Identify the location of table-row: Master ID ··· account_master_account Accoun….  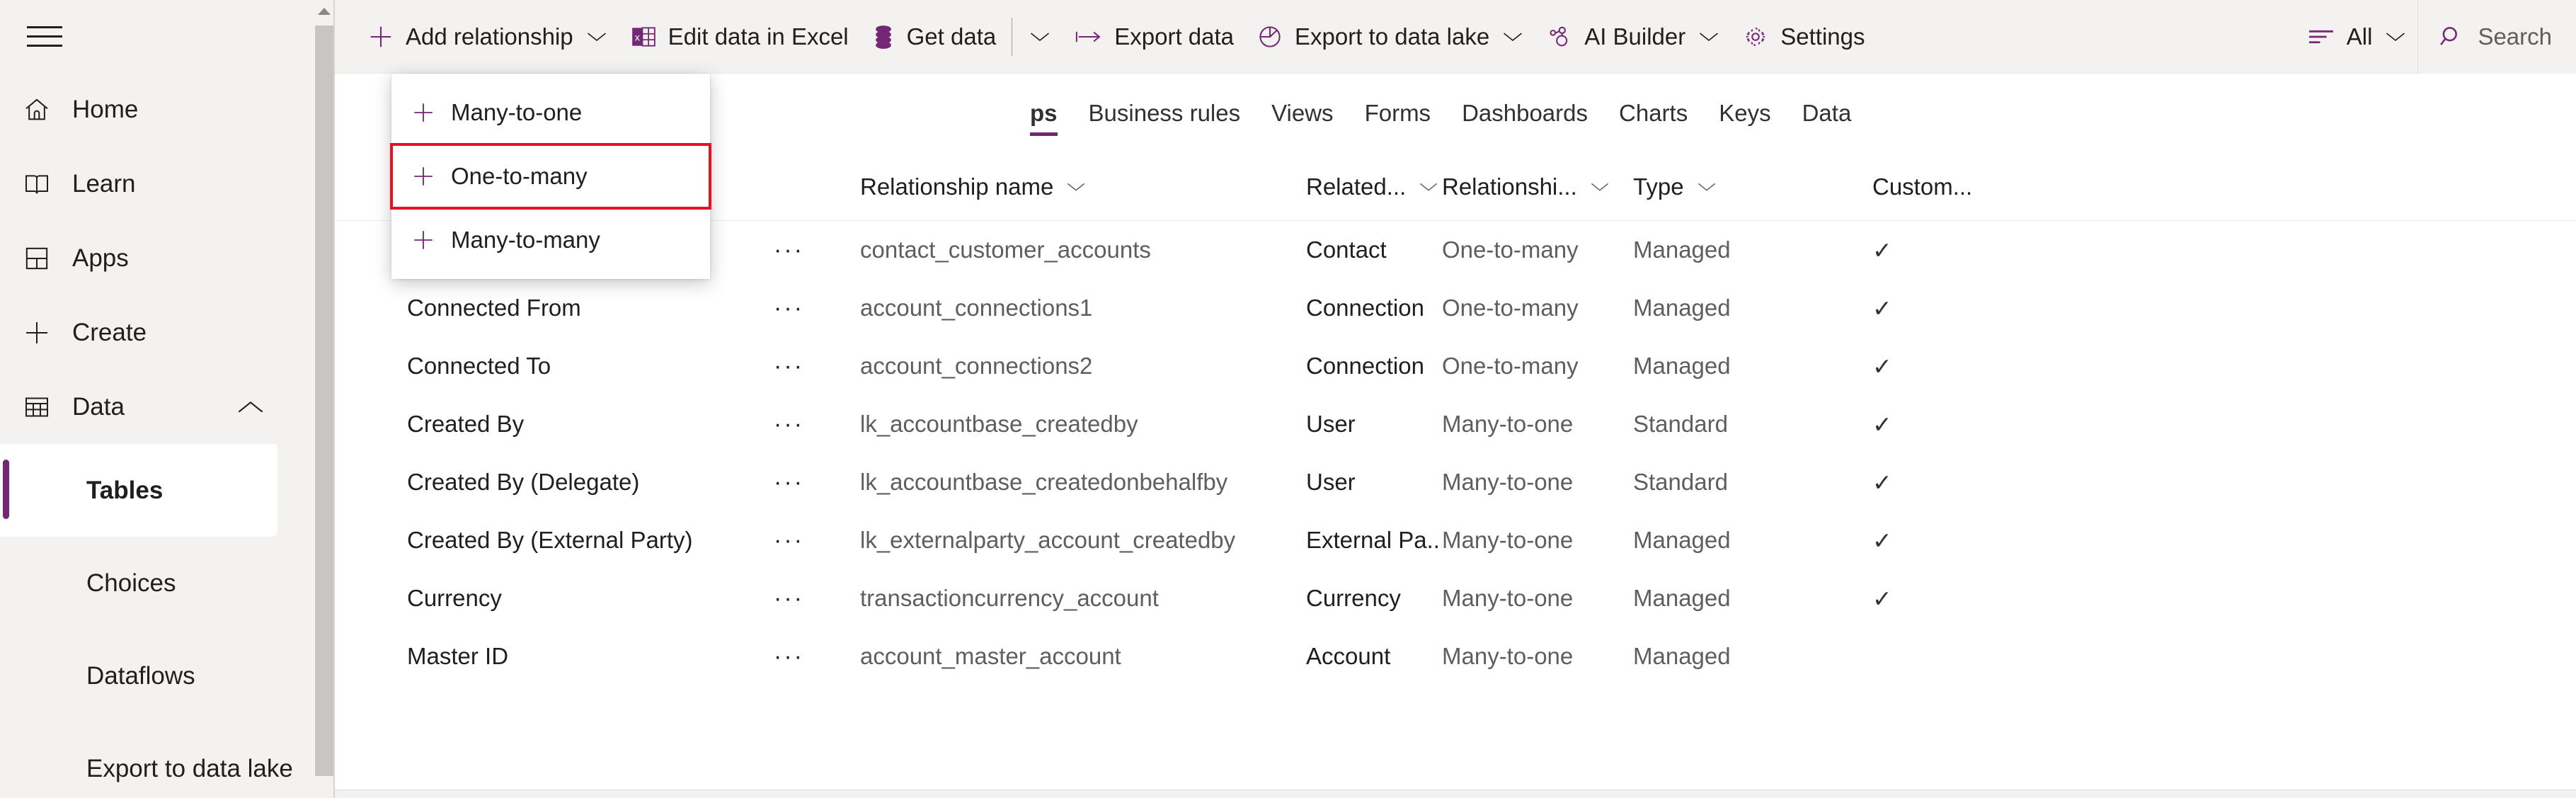
(1455, 656).